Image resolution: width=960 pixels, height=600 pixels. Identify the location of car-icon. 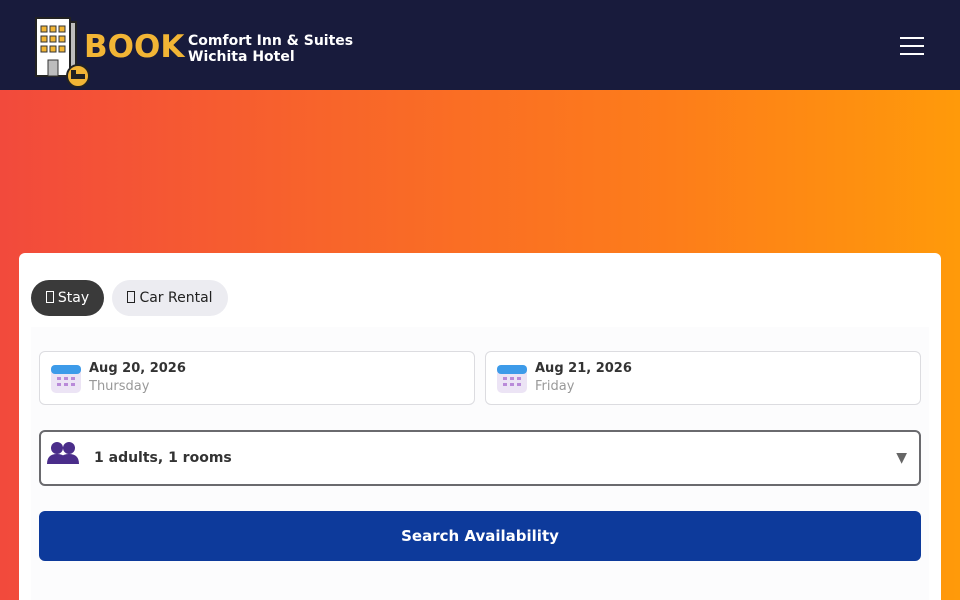
(131, 297).